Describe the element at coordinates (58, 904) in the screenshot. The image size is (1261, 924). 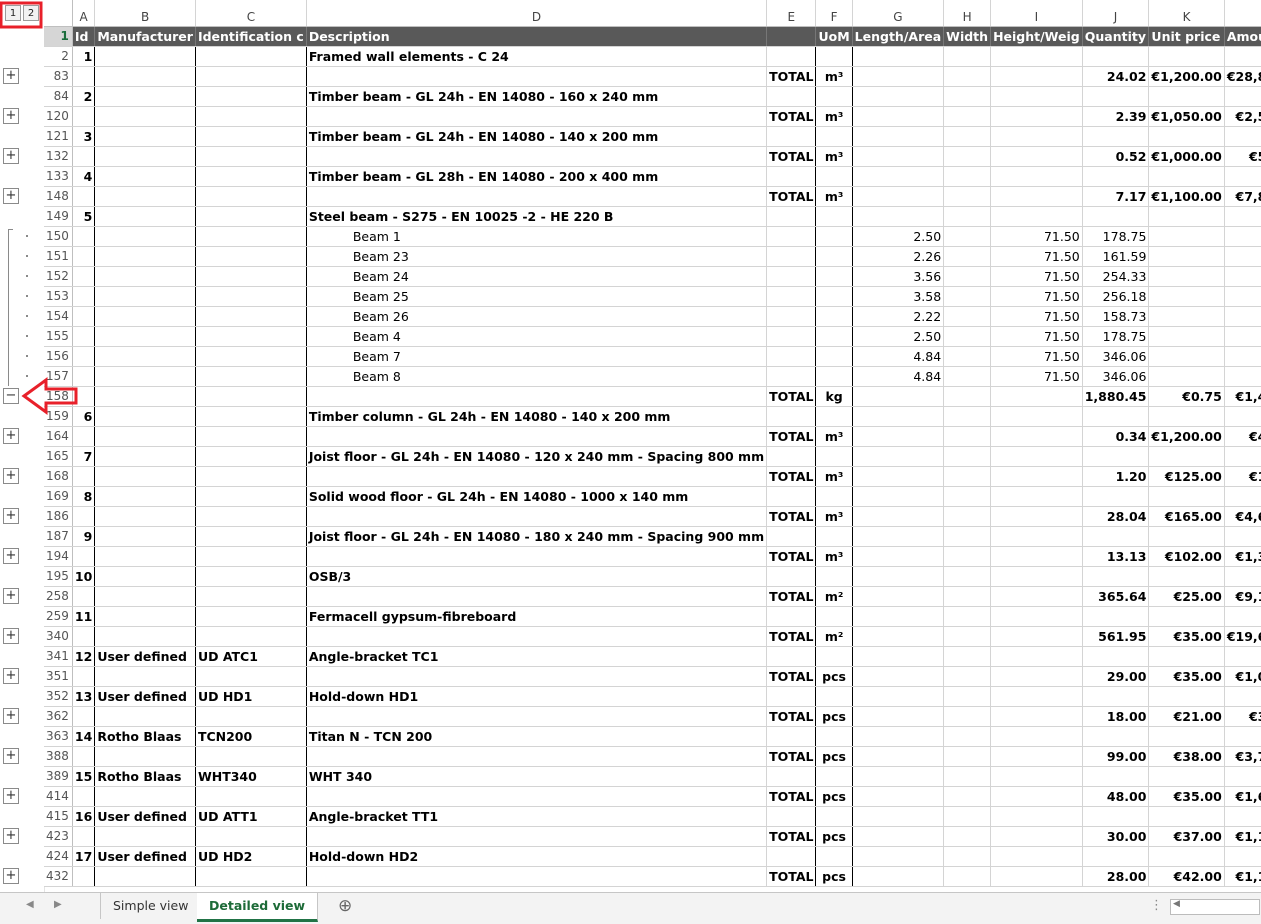
I see `tab-scroll-right-icon: ▶` at that location.